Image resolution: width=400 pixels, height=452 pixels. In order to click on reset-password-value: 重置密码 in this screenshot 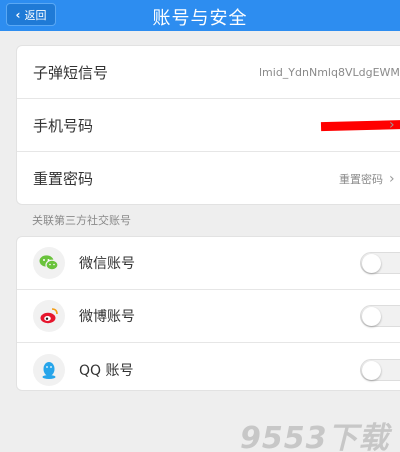, I will do `click(361, 179)`.